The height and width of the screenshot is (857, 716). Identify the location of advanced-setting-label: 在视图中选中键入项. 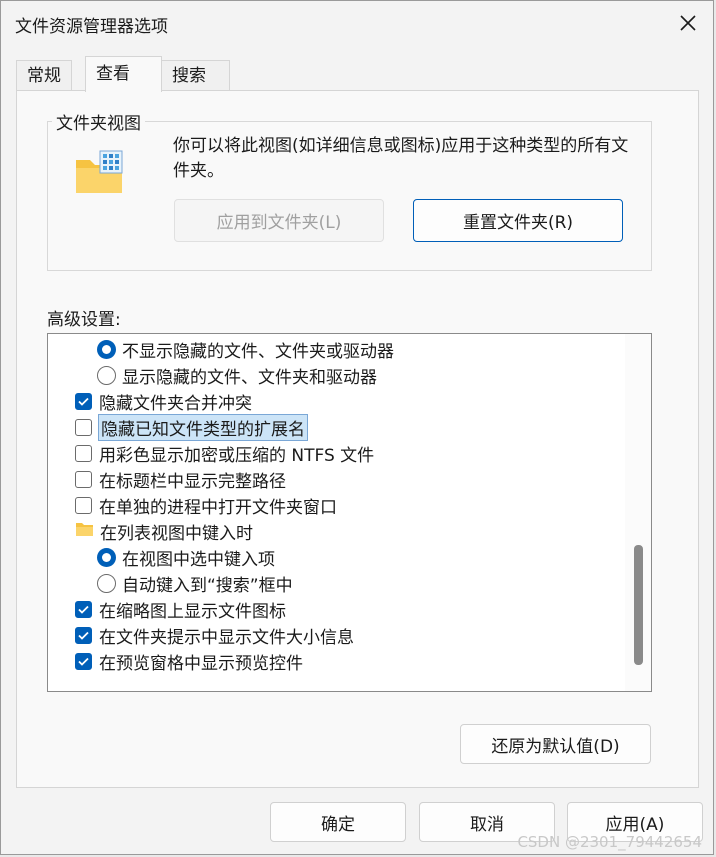
(198, 559).